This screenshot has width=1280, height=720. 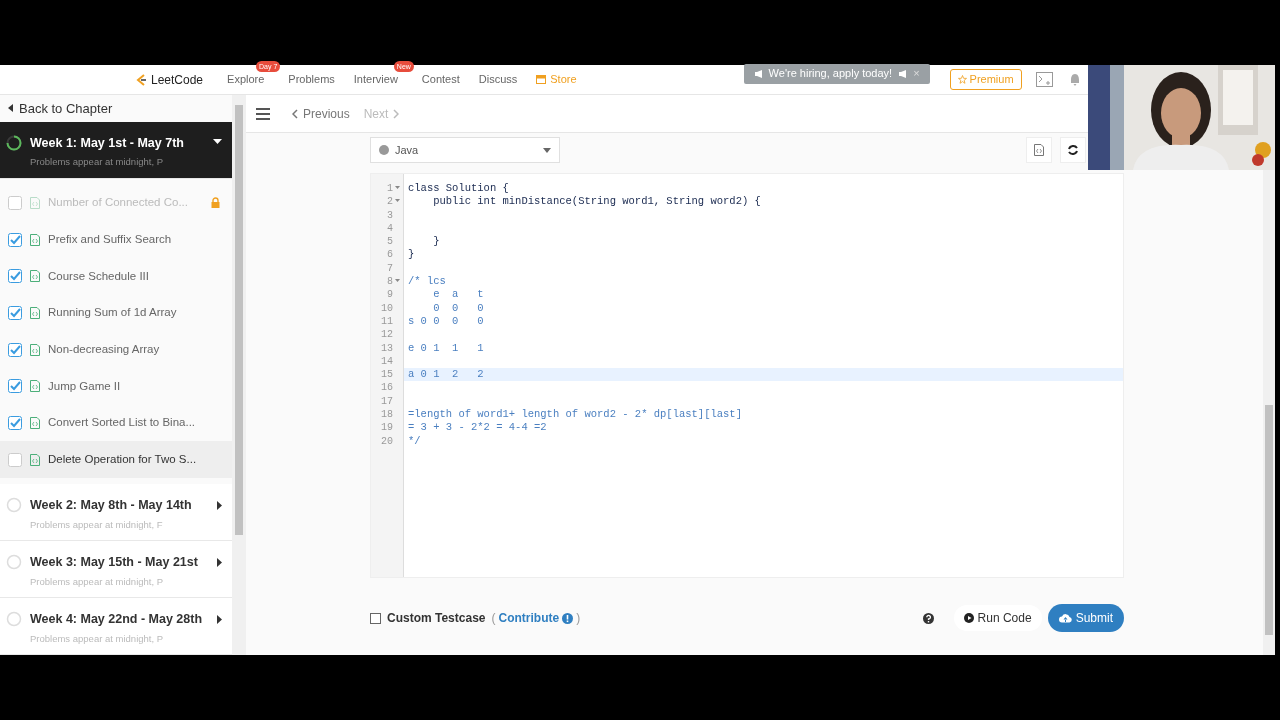 I want to click on code-line: class Solution {, so click(x=458, y=188).